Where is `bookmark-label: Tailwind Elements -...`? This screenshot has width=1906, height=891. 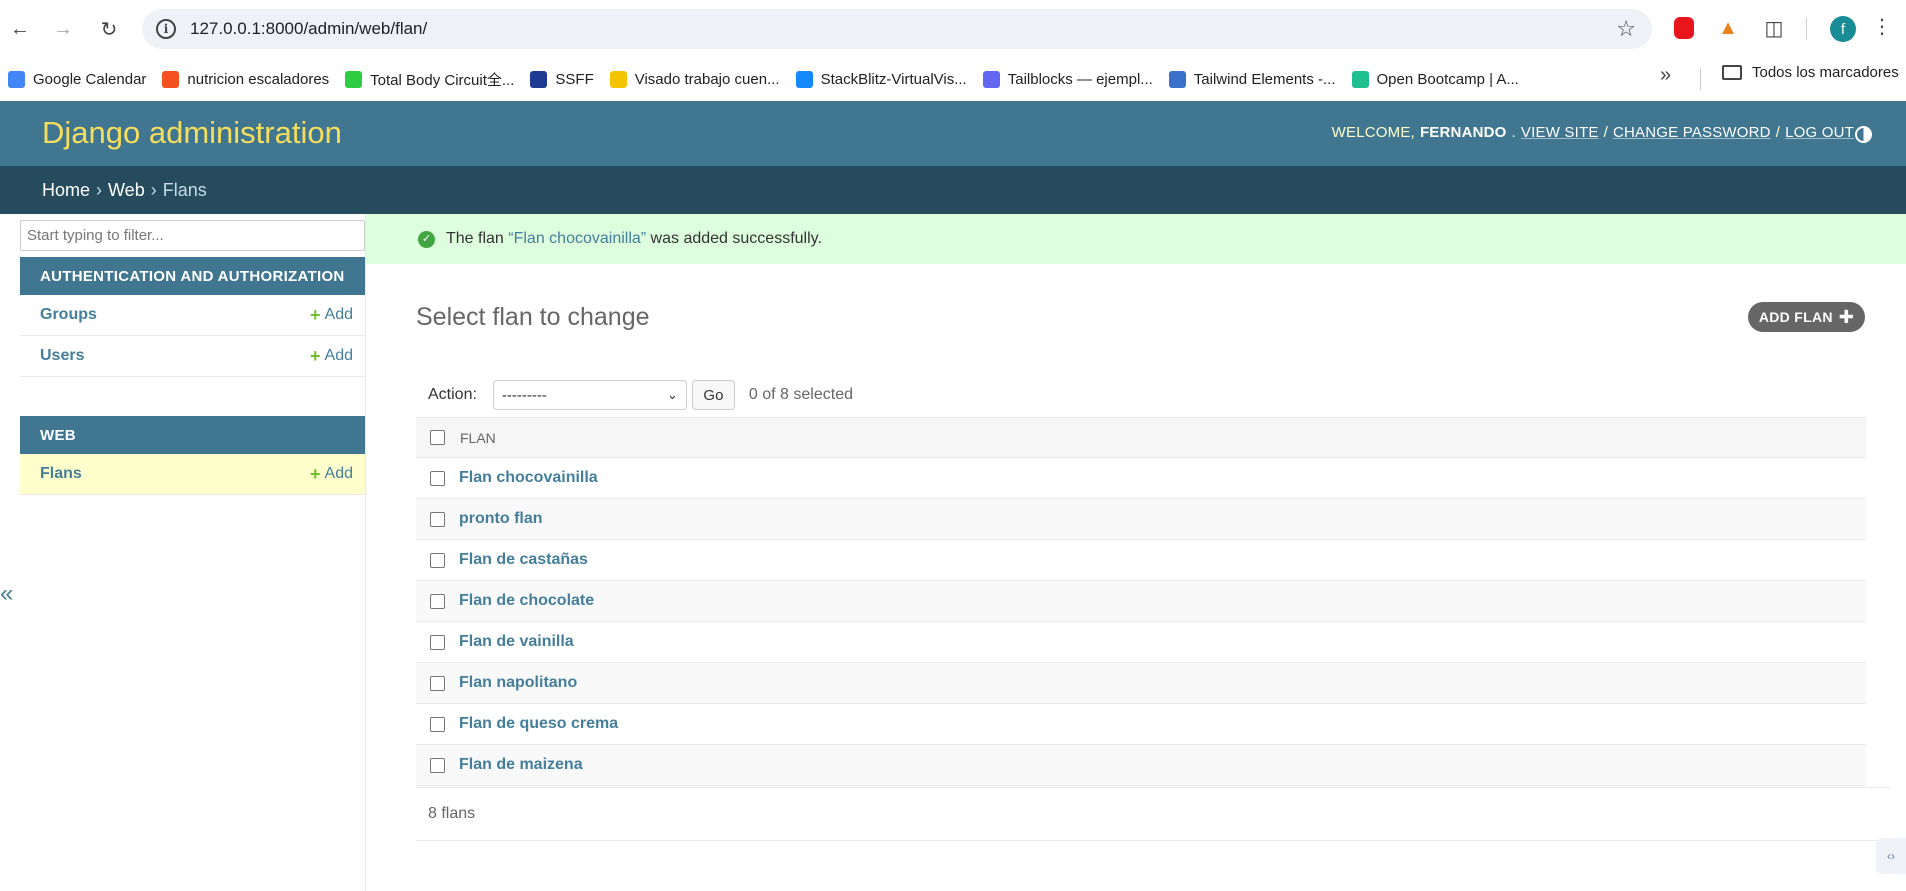
bookmark-label: Tailwind Elements -... is located at coordinates (1264, 79).